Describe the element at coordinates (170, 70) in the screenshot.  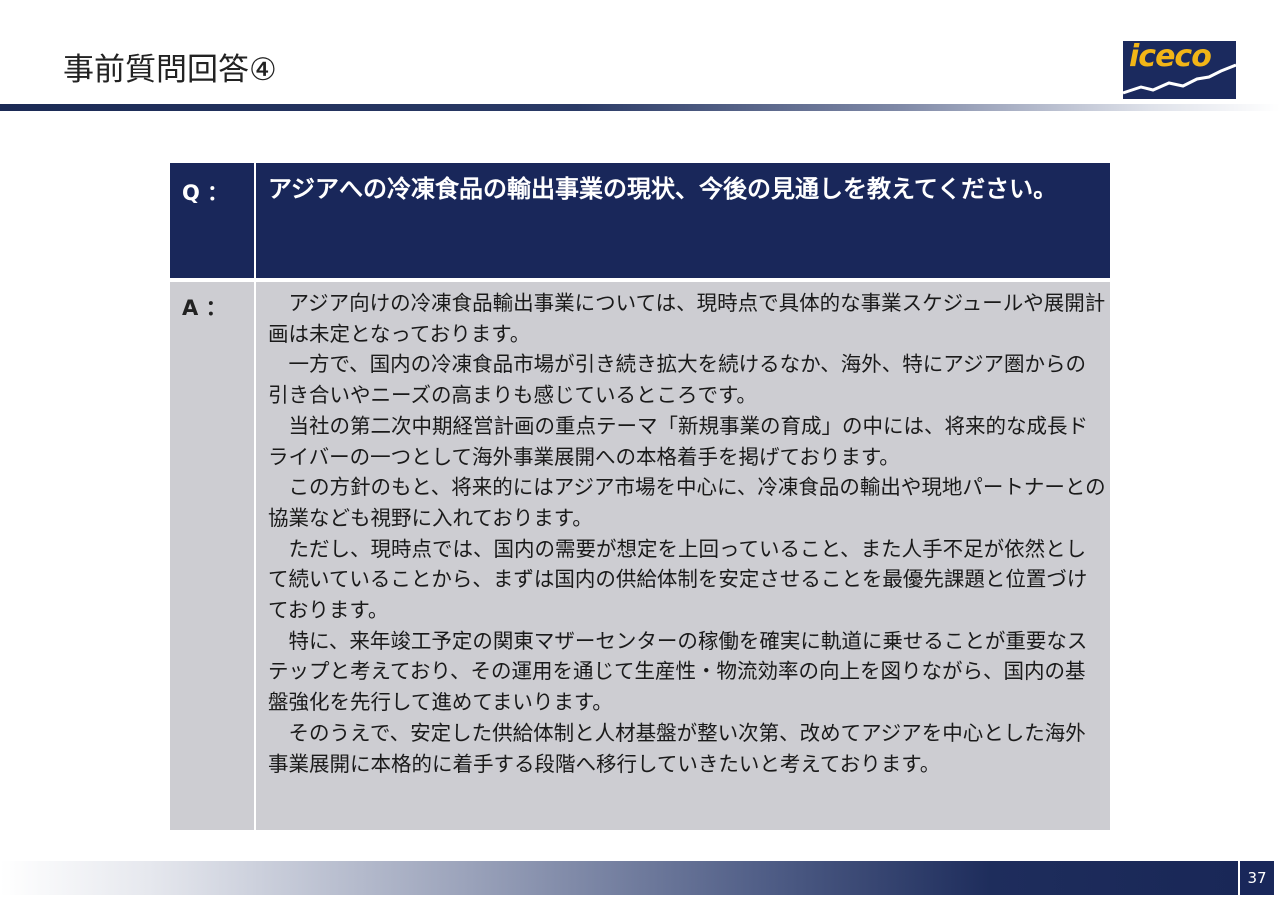
I see `page-title: 事前質問回答④` at that location.